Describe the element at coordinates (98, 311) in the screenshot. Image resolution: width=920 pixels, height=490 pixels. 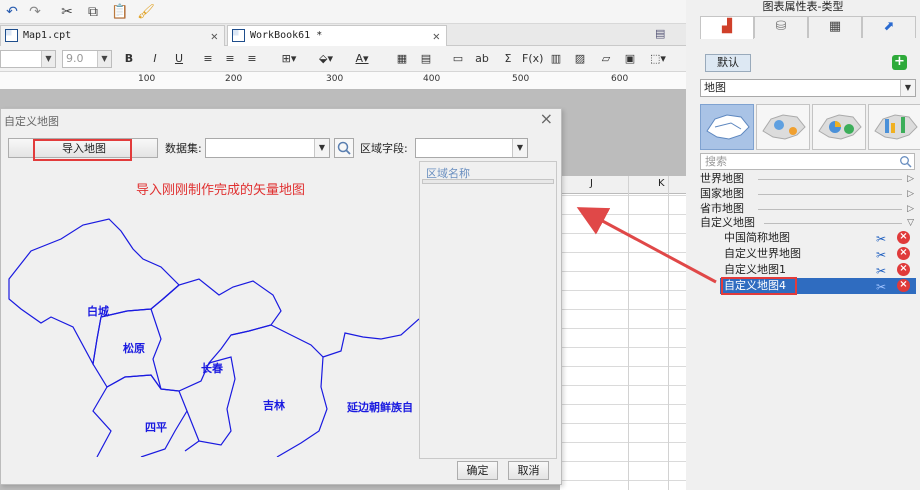
I see `map-region-label: 白城` at that location.